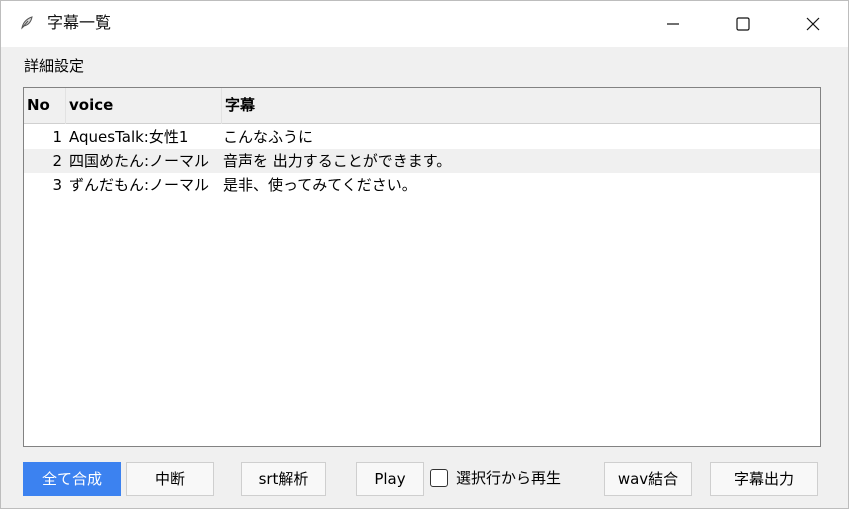 This screenshot has height=509, width=849. Describe the element at coordinates (648, 479) in the screenshot. I see `wav-merge-button: wav結合` at that location.